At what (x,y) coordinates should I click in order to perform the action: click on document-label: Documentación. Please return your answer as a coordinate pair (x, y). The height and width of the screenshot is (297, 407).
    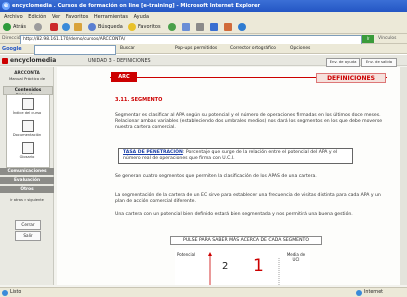
    Looking at the image, I should click on (27, 135).